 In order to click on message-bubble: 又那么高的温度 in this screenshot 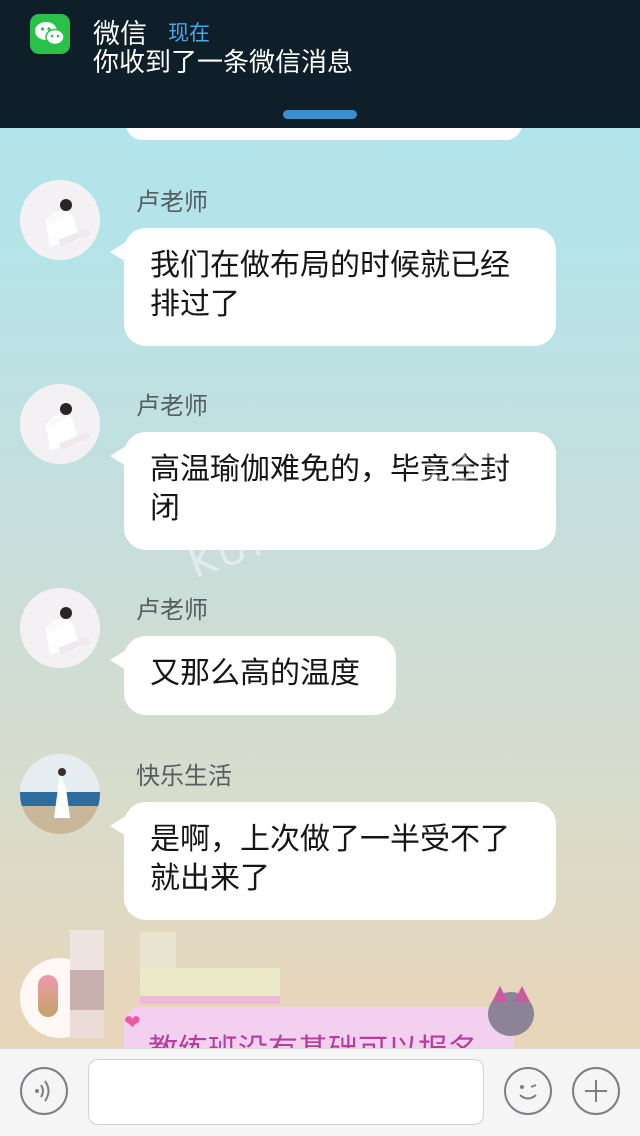, I will do `click(260, 675)`.